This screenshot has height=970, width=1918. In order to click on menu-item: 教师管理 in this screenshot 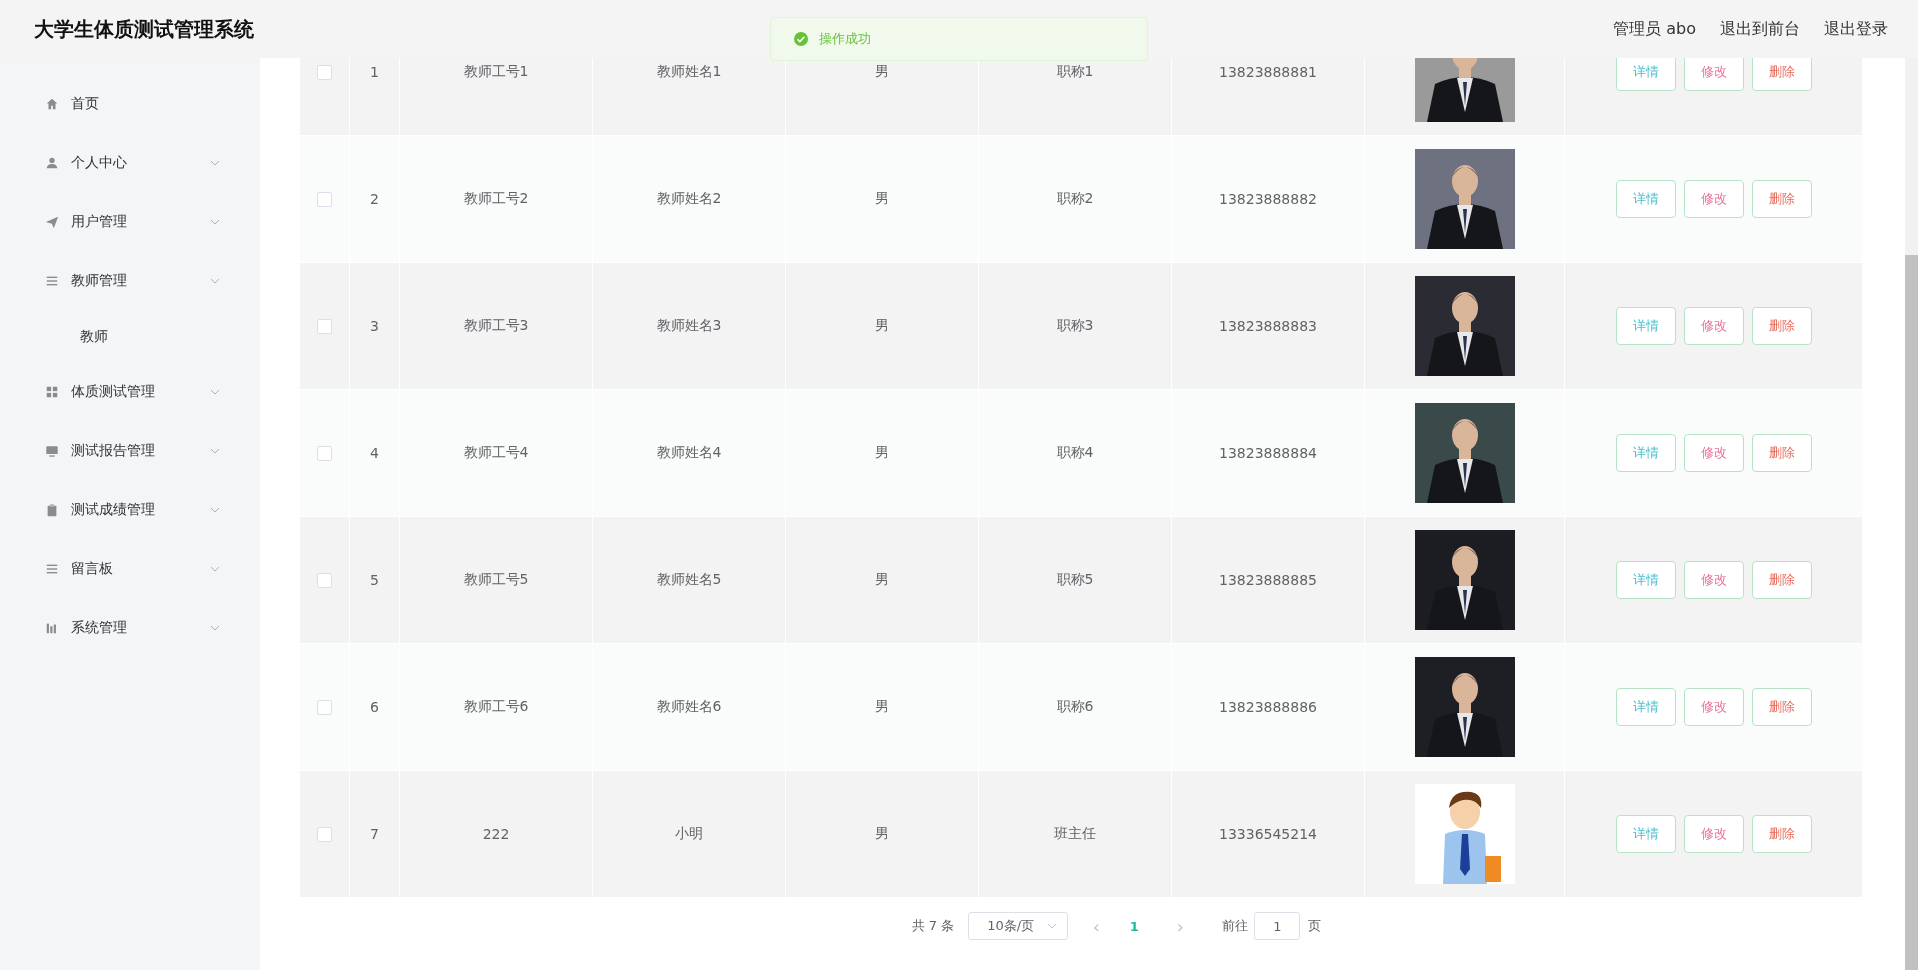, I will do `click(130, 280)`.